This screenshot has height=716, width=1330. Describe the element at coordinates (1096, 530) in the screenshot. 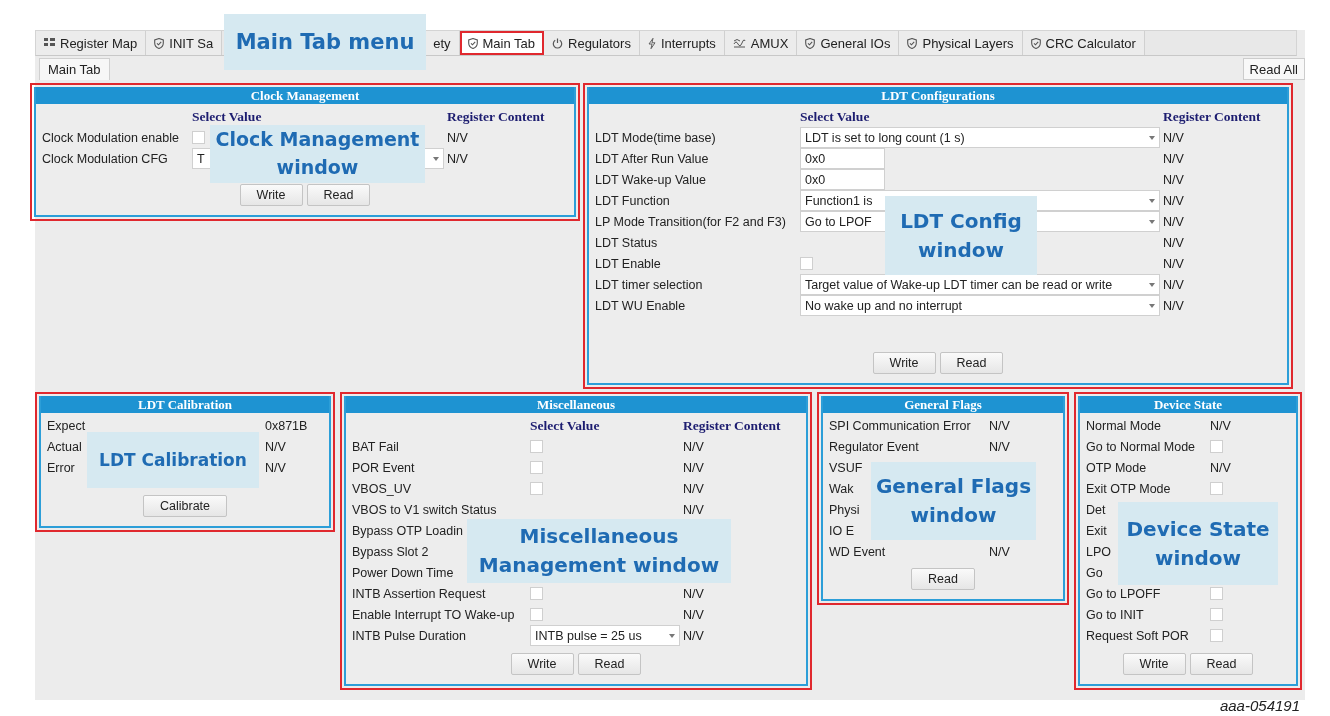

I see `field-label: Exit` at that location.